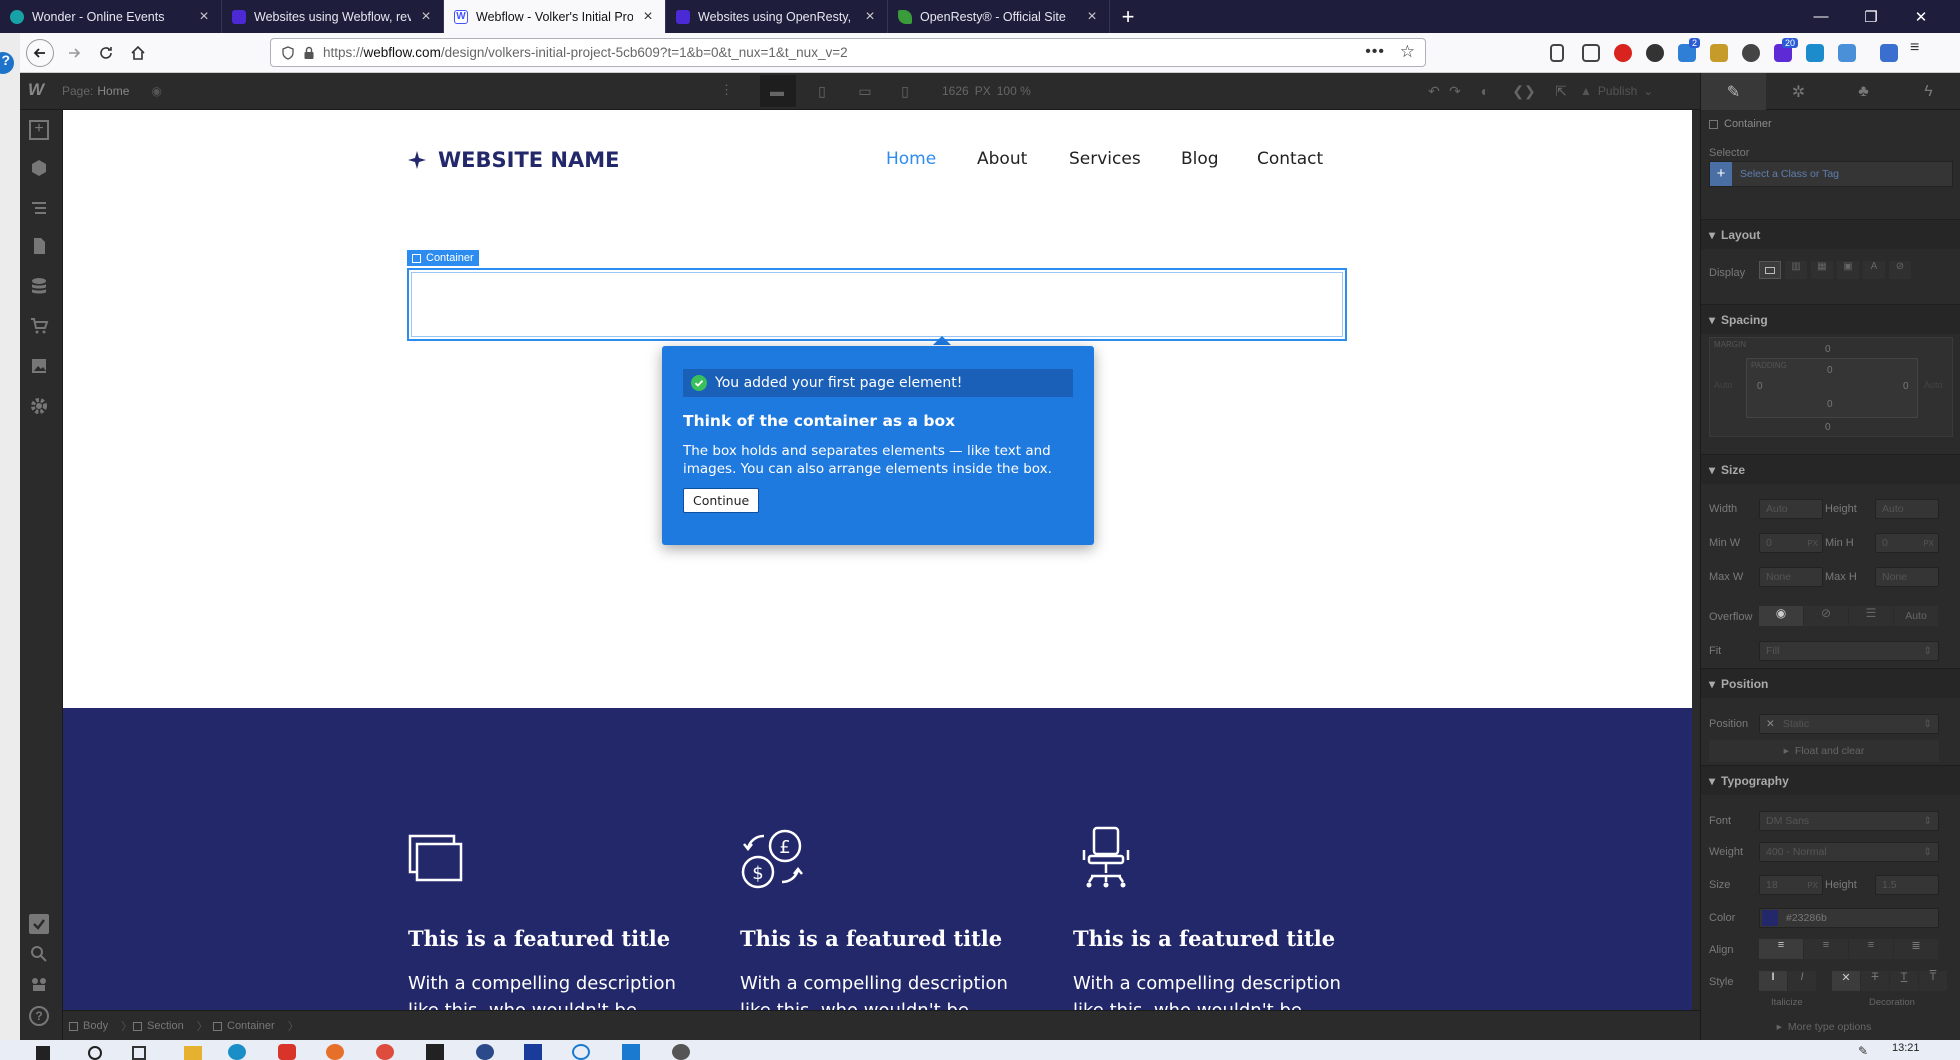 The height and width of the screenshot is (1060, 1960). I want to click on overflow-visible-eye-icon: ◉, so click(1781, 616).